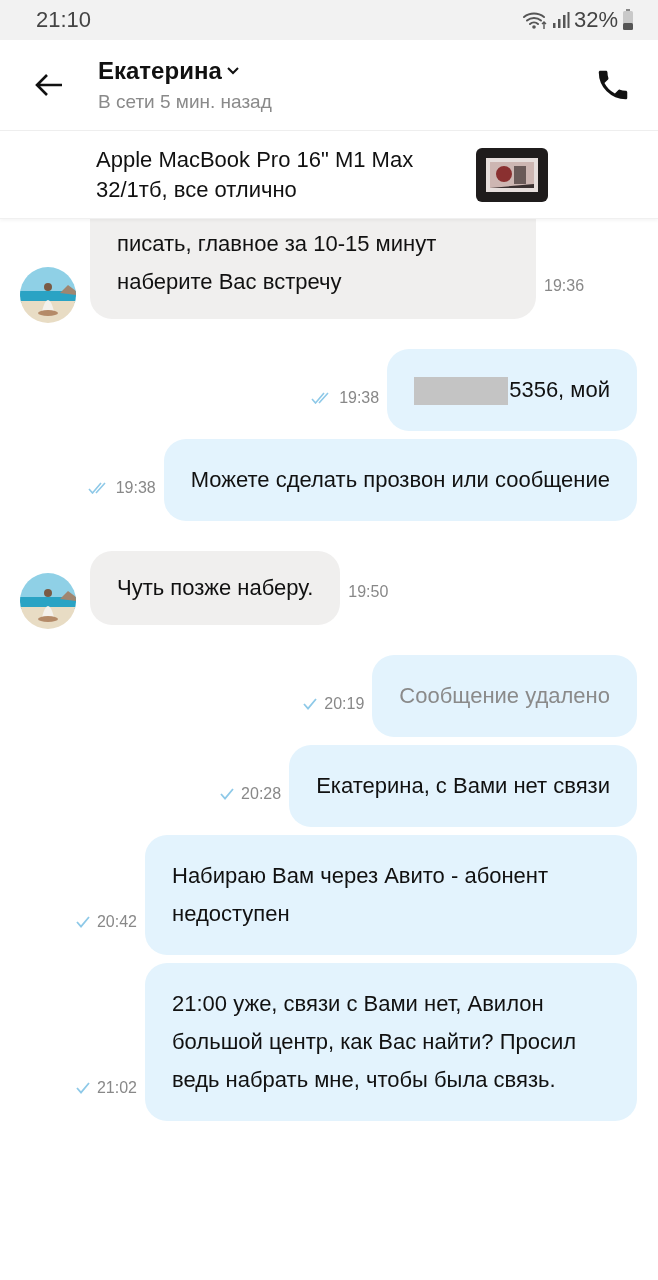  Describe the element at coordinates (595, 20) in the screenshot. I see `battery-percent: 32%` at that location.